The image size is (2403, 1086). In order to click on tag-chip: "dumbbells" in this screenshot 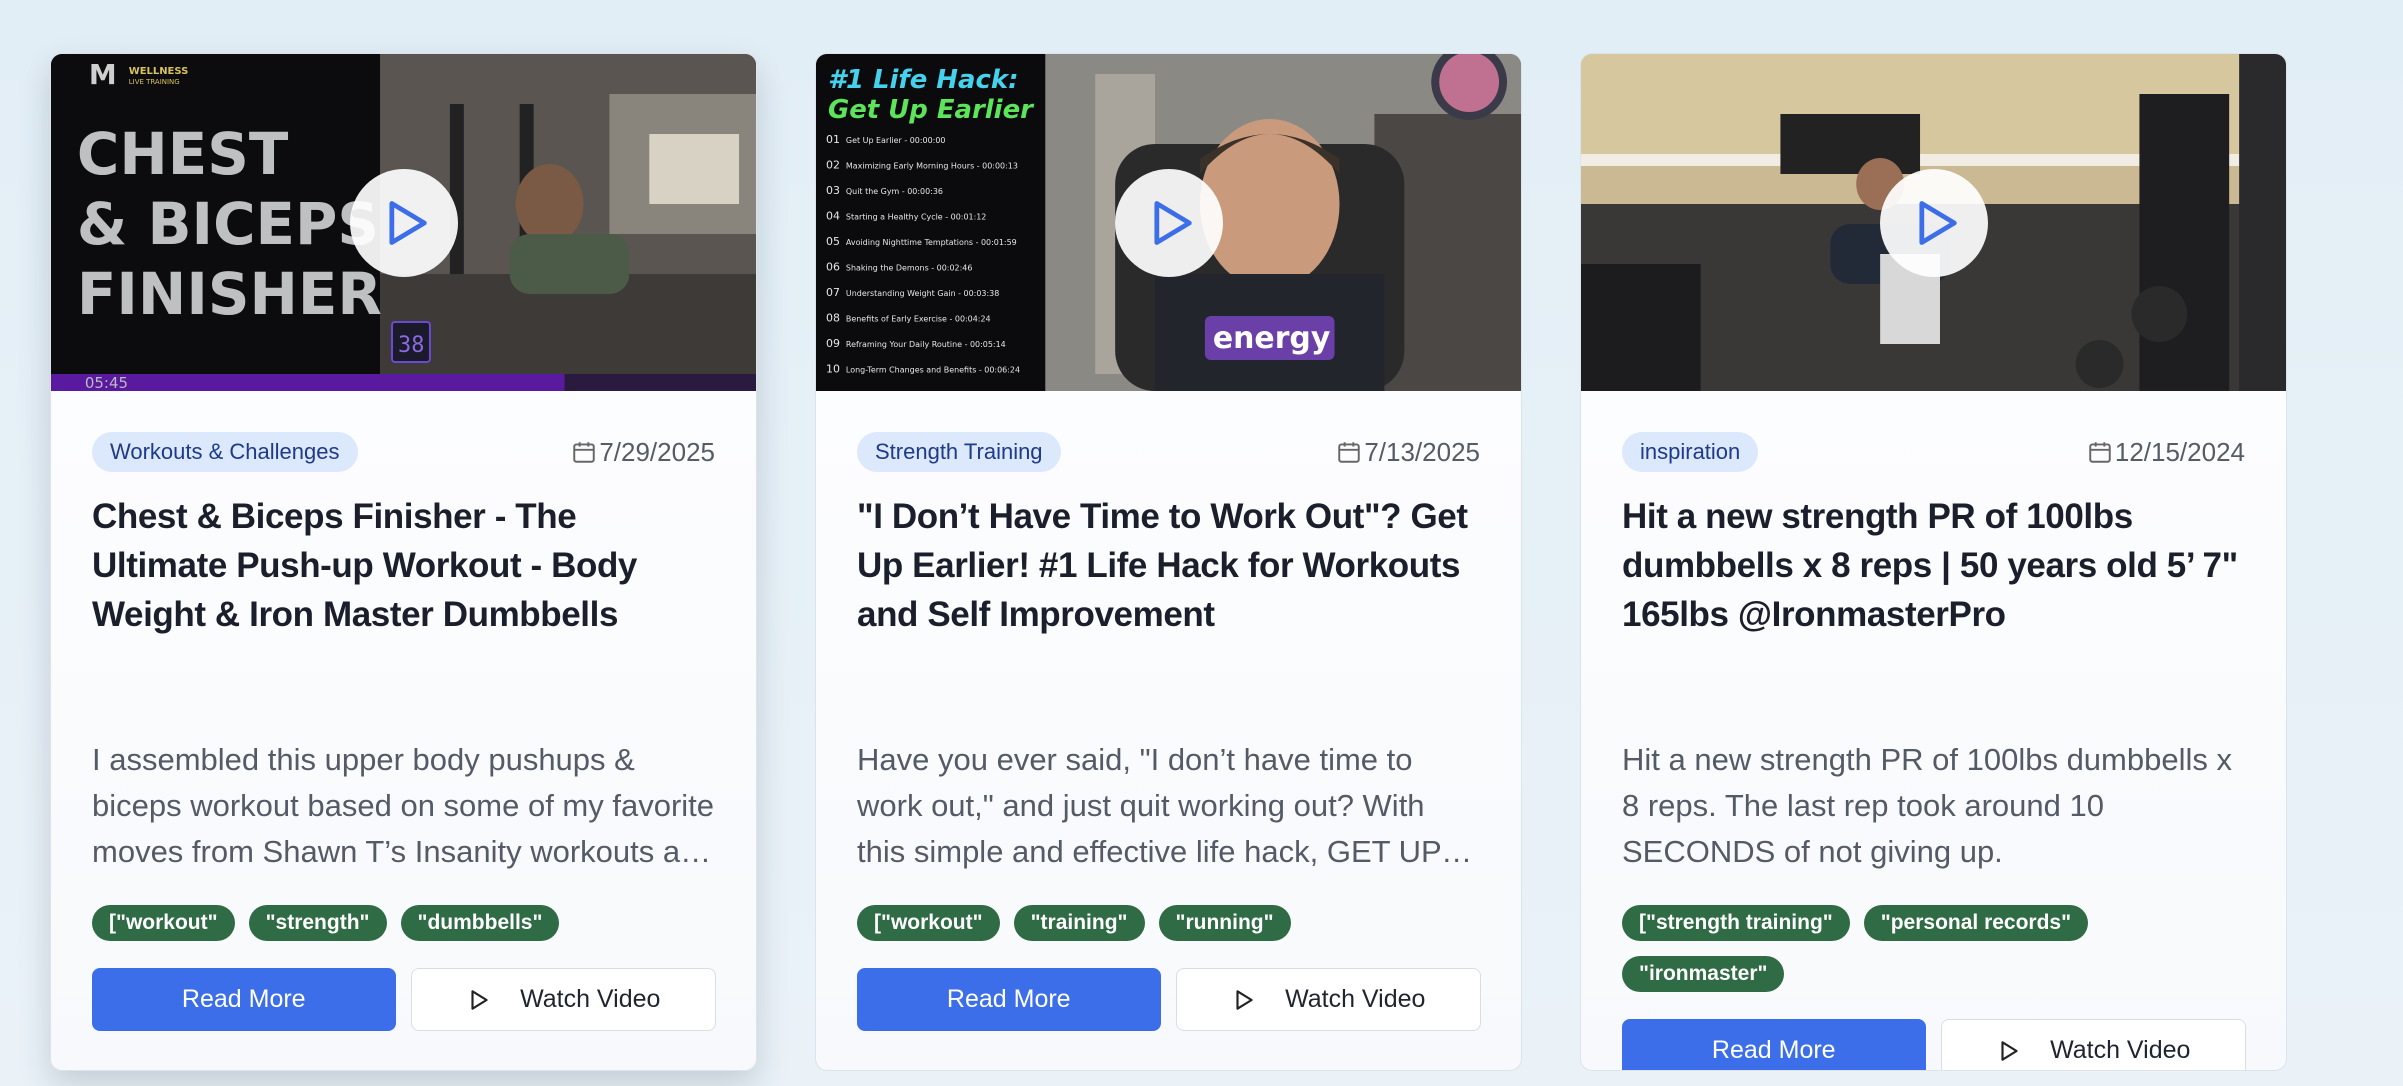, I will do `click(480, 923)`.